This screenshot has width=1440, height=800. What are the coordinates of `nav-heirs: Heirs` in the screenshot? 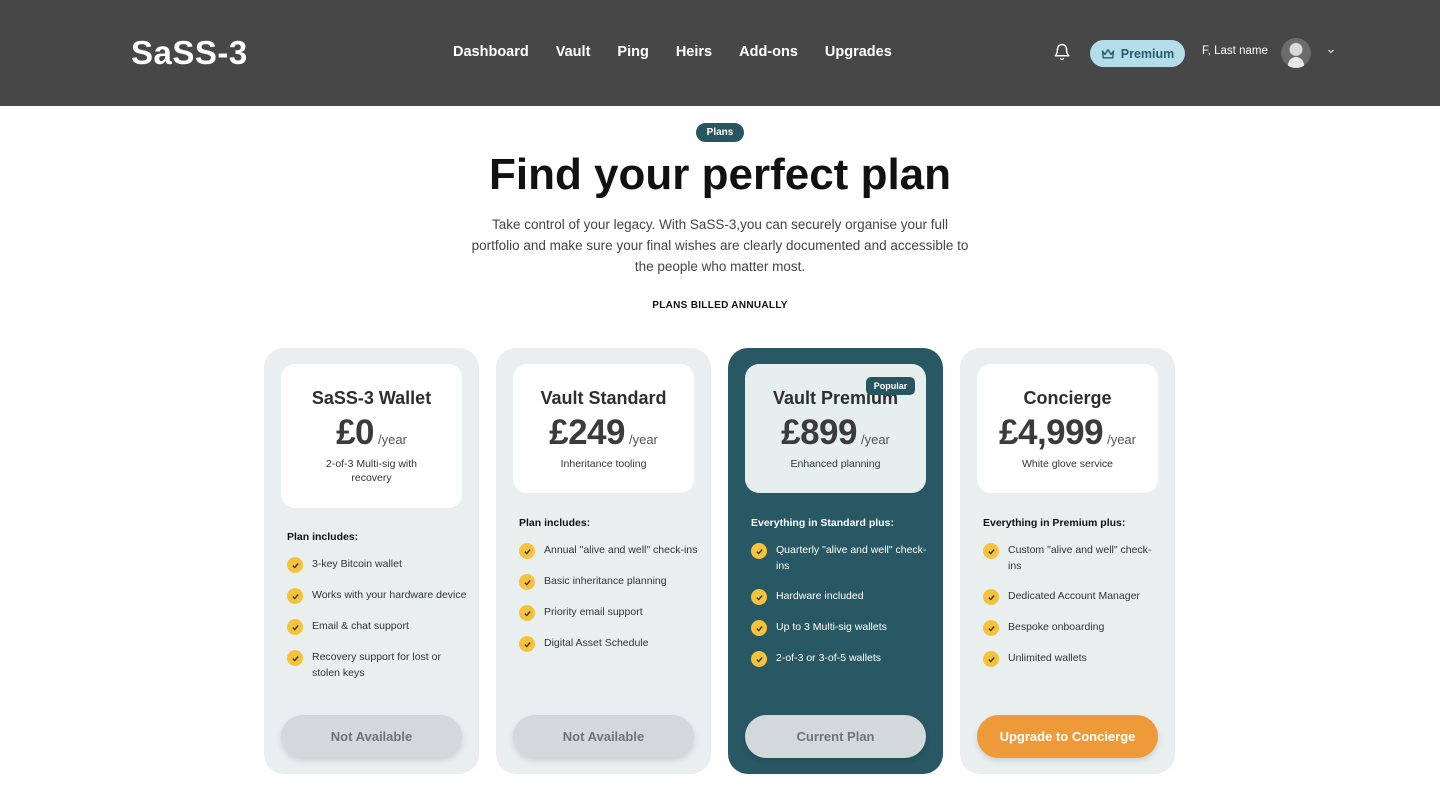 It's located at (694, 52).